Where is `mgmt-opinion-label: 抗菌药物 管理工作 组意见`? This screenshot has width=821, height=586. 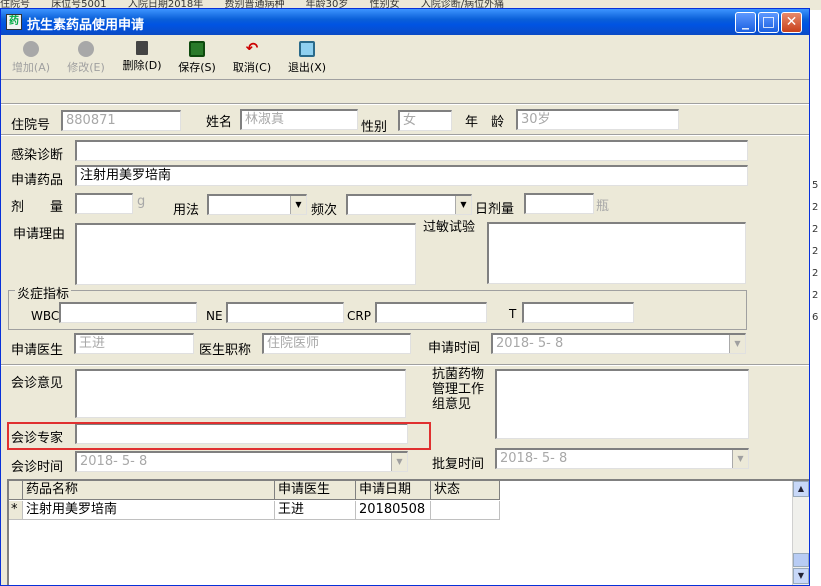
mgmt-opinion-label: 抗菌药物 管理工作 组意见 is located at coordinates (458, 389).